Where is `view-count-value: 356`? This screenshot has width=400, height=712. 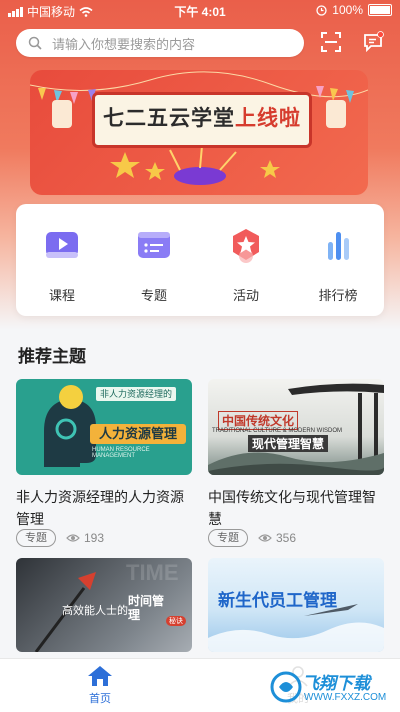 view-count-value: 356 is located at coordinates (286, 538).